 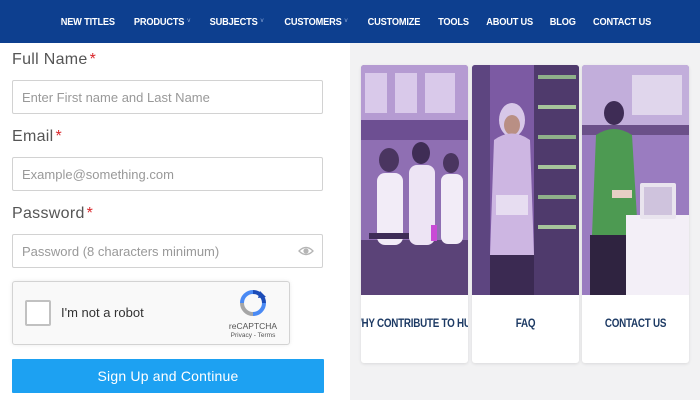 I want to click on email-placeholder: Example@something.com, so click(x=98, y=174).